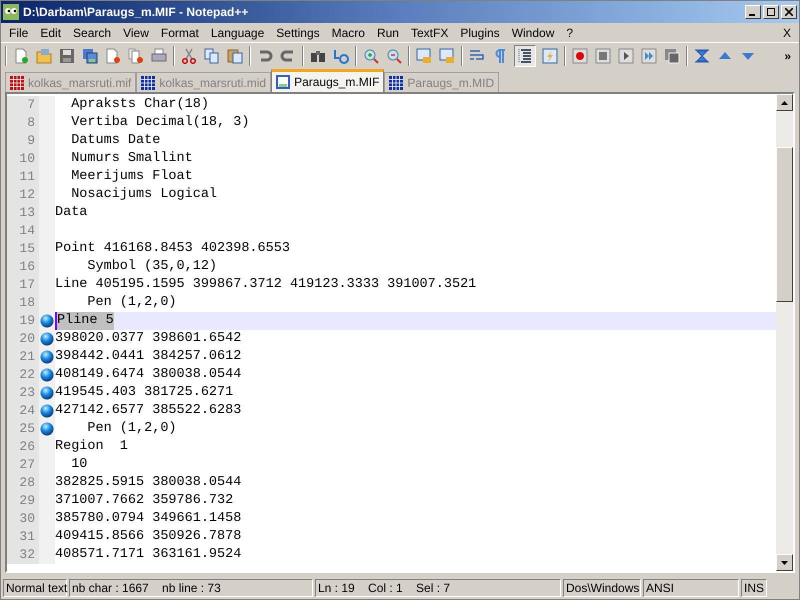 The height and width of the screenshot is (600, 800). Describe the element at coordinates (115, 141) in the screenshot. I see `code-line: Datums Date` at that location.